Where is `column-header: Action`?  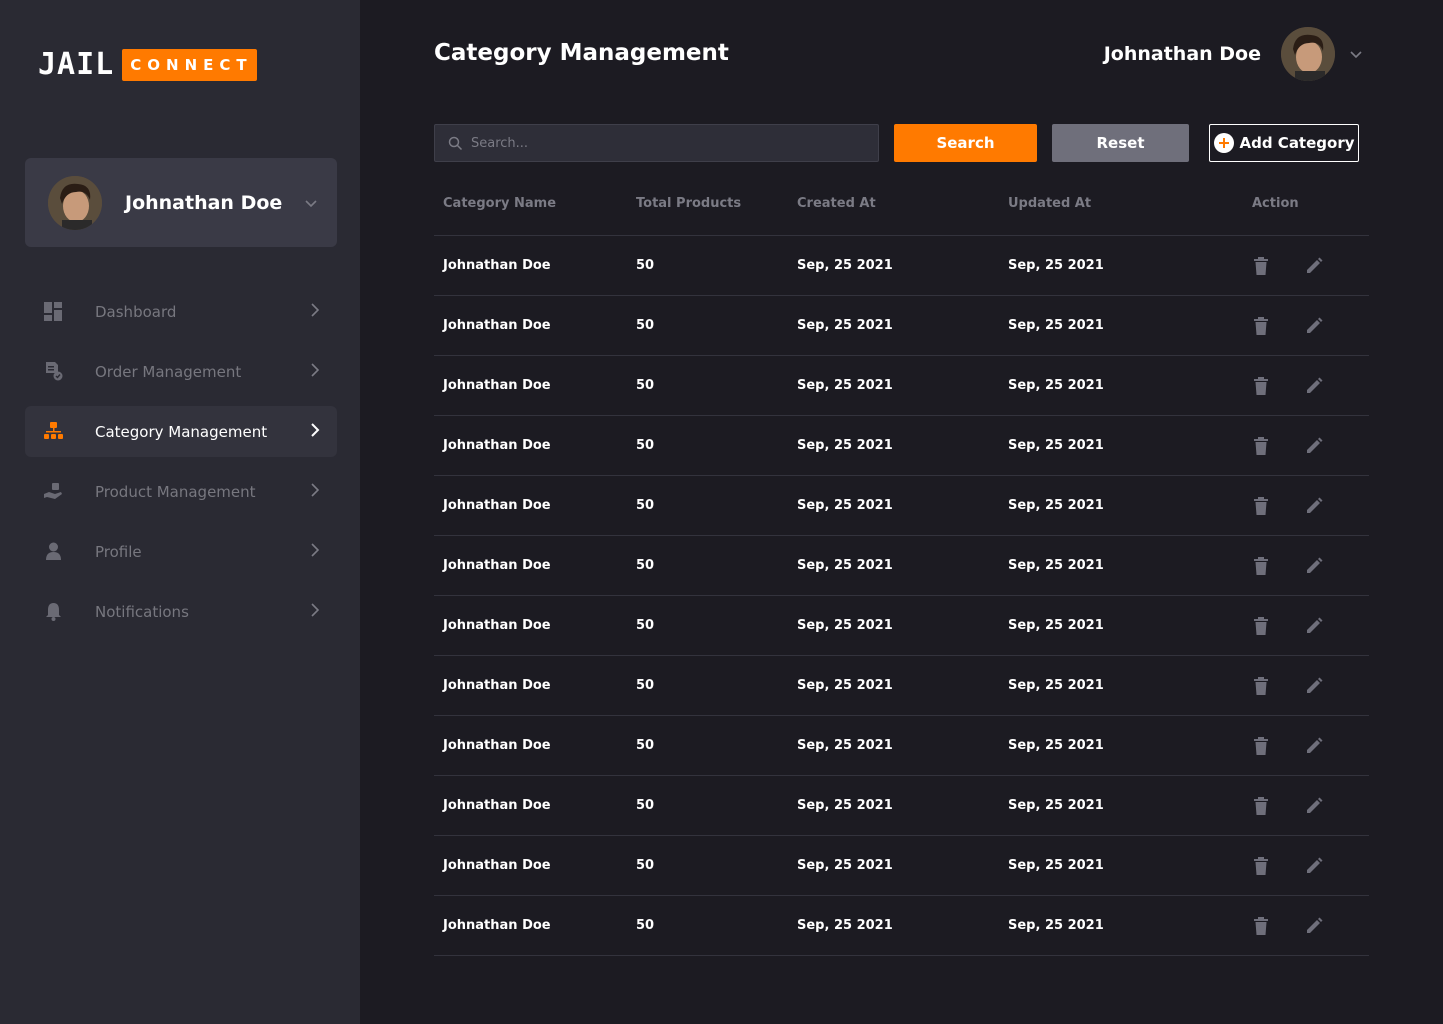 column-header: Action is located at coordinates (1275, 203).